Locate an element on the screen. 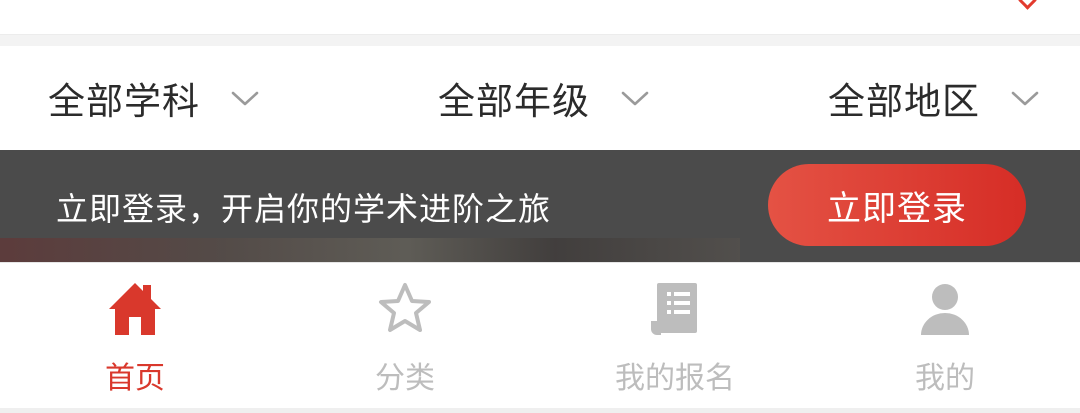  bottom-divider is located at coordinates (540, 410).